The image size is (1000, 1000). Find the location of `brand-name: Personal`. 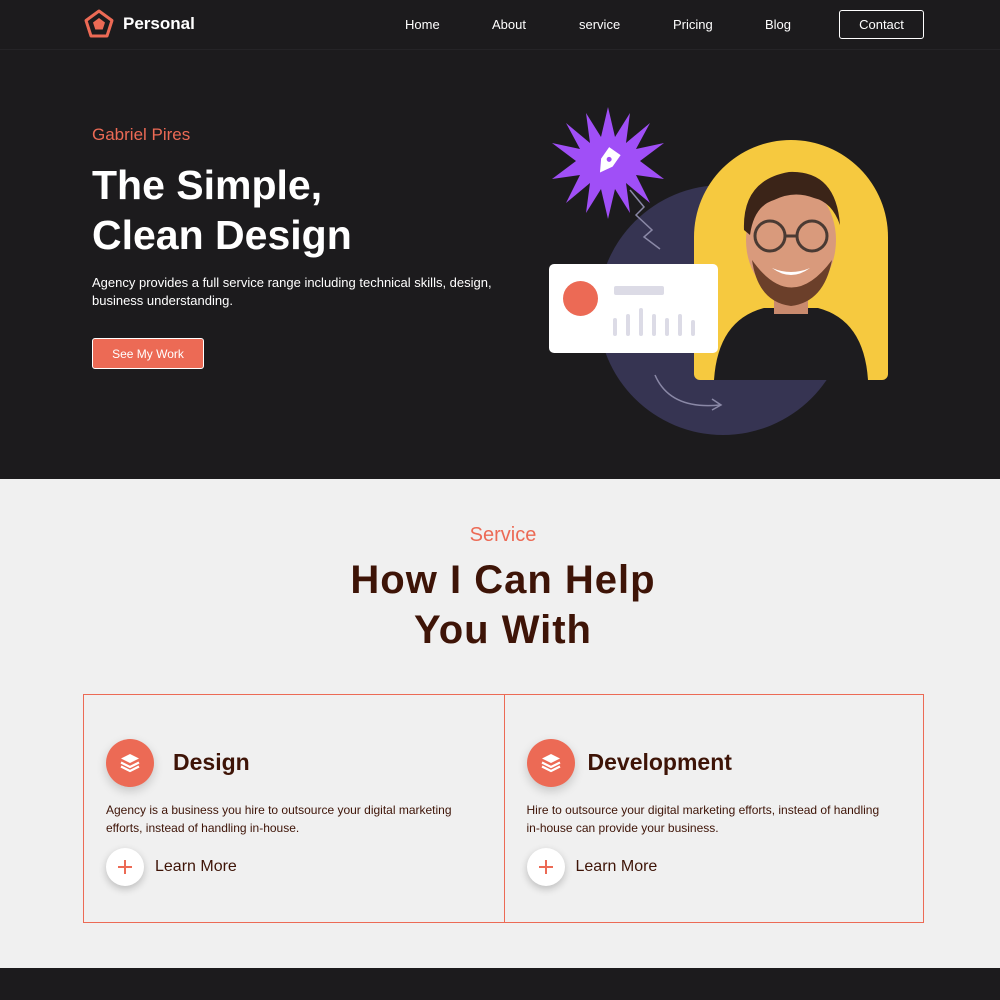

brand-name: Personal is located at coordinates (159, 23).